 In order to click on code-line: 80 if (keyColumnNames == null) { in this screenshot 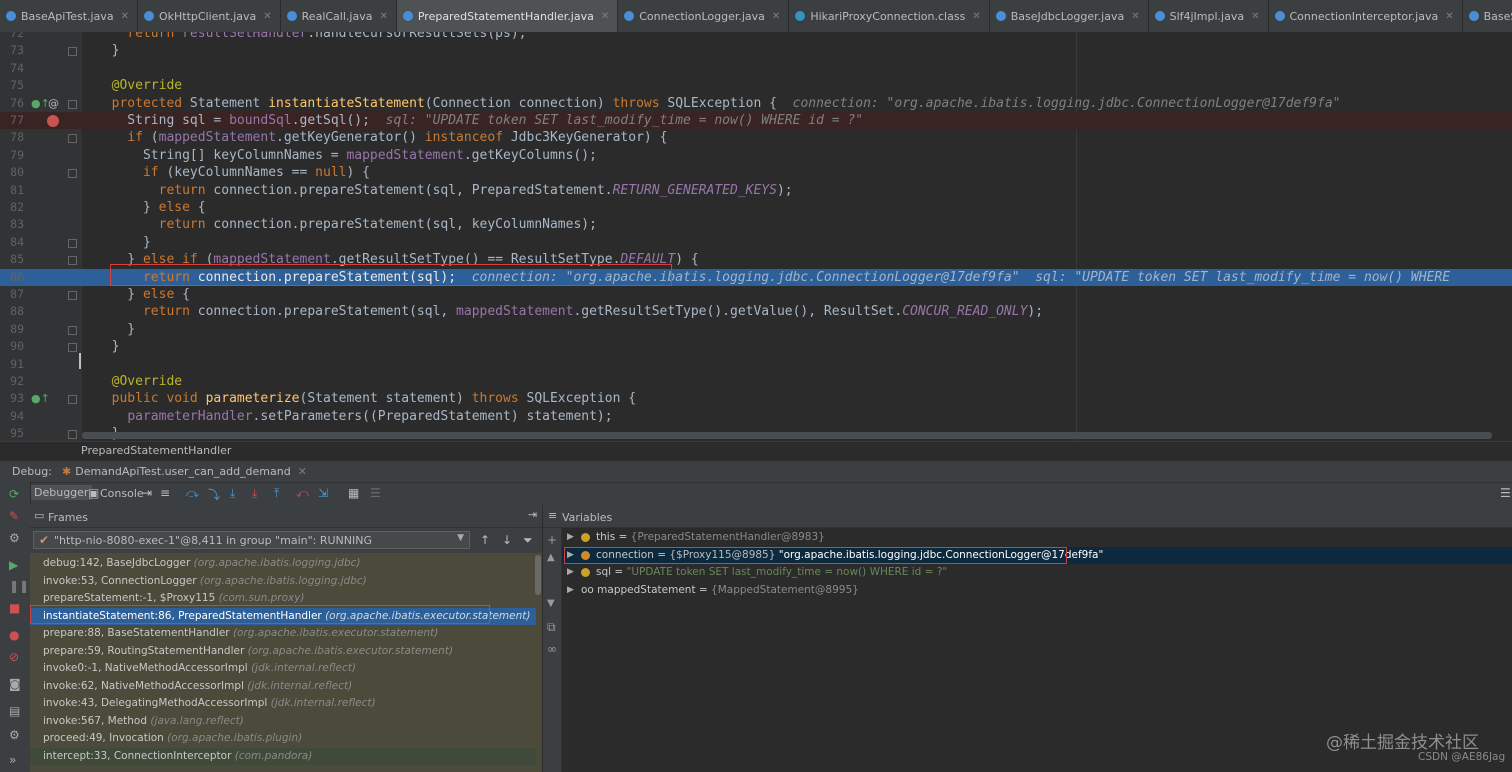, I will do `click(756, 172)`.